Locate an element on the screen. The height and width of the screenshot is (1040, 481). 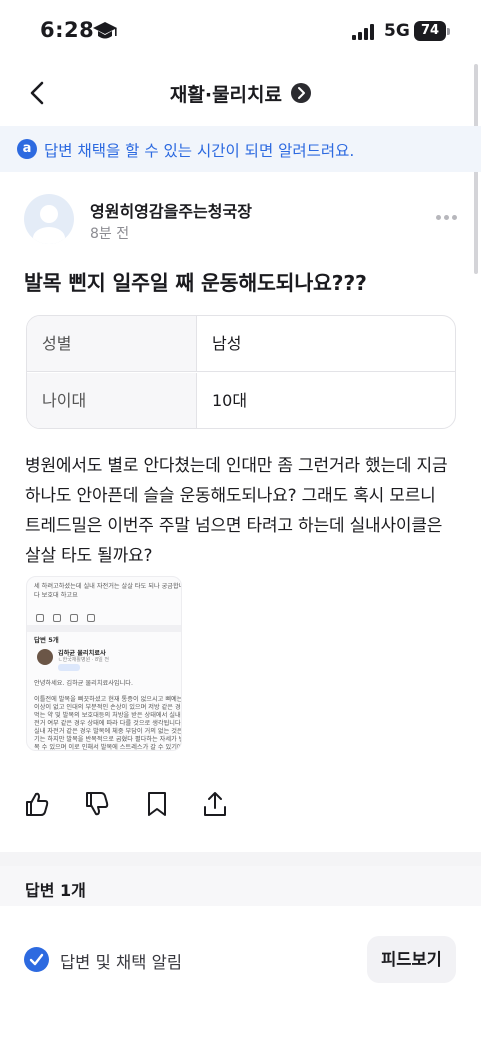
answer-brand-icon: a is located at coordinates (27, 149).